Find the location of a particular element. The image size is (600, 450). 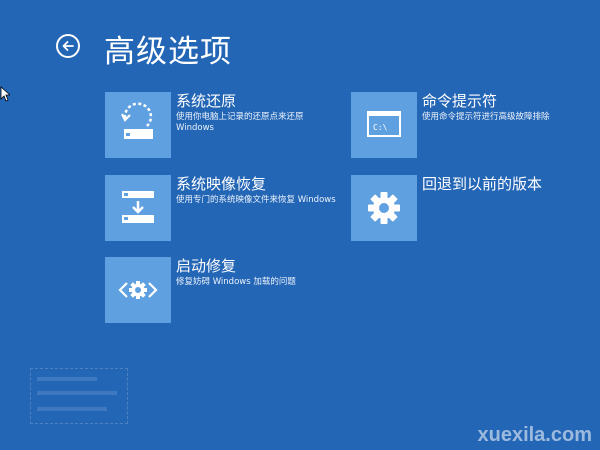

tile-description: 使用你电脑上记录的还原点来还原 Windows is located at coordinates (240, 122).